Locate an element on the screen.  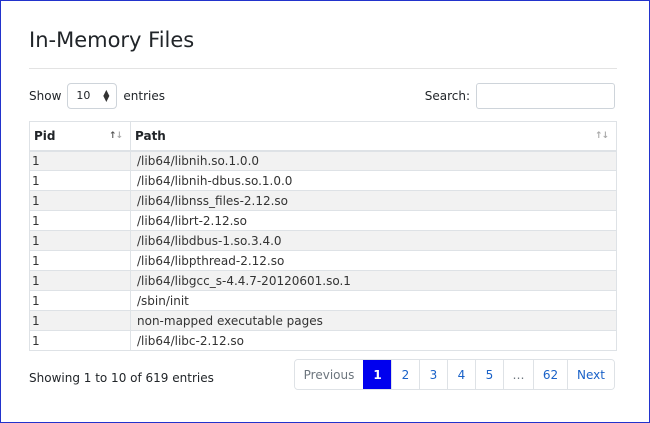
pagination: Previous 1 2 3 4 5 … 62 Next is located at coordinates (454, 374).